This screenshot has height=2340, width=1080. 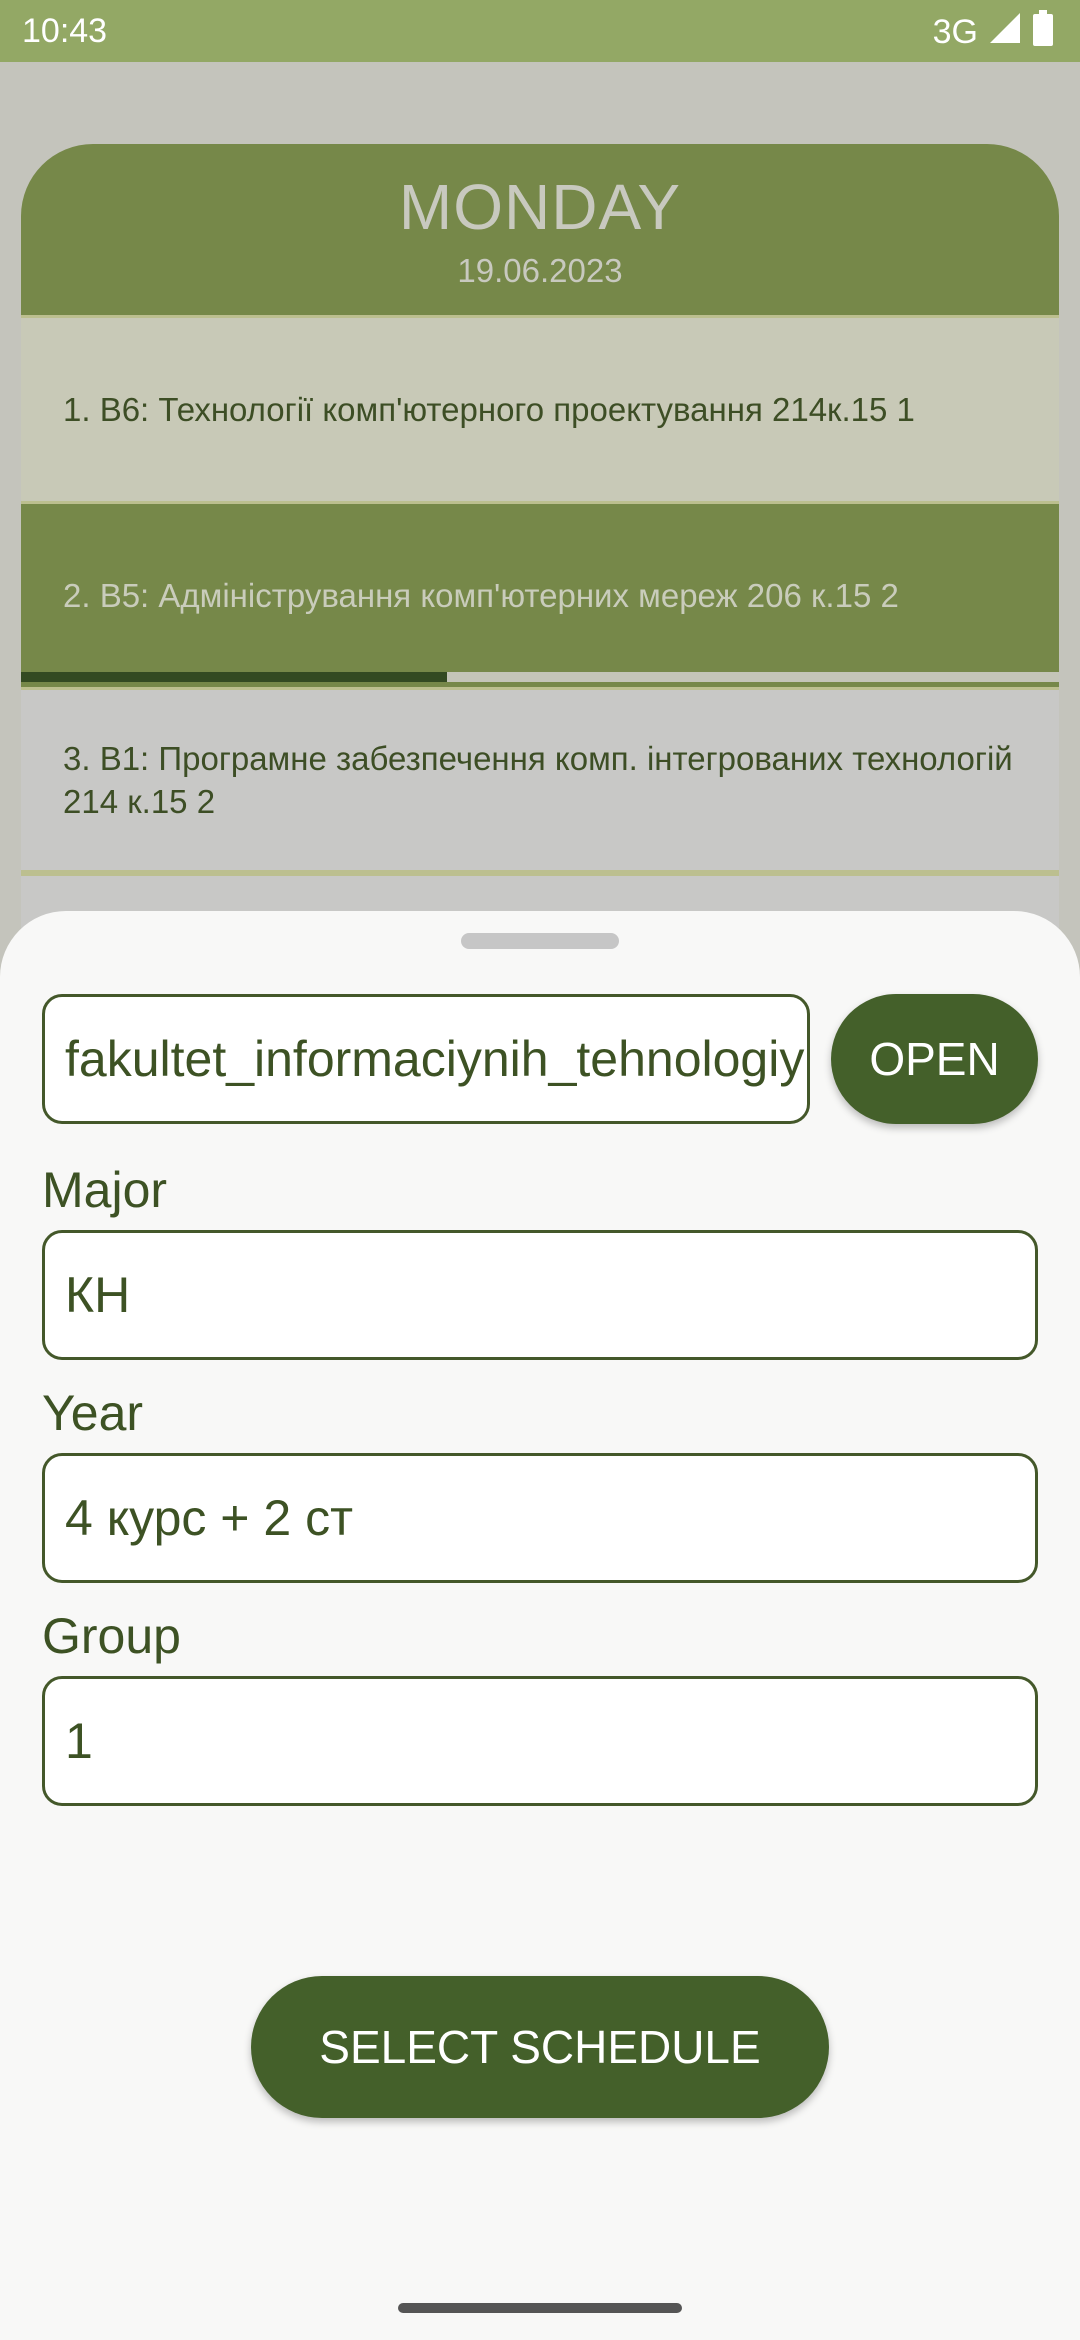 I want to click on faculty-input: fakultet_informaciynih_tehnologiy, so click(x=426, y=1059).